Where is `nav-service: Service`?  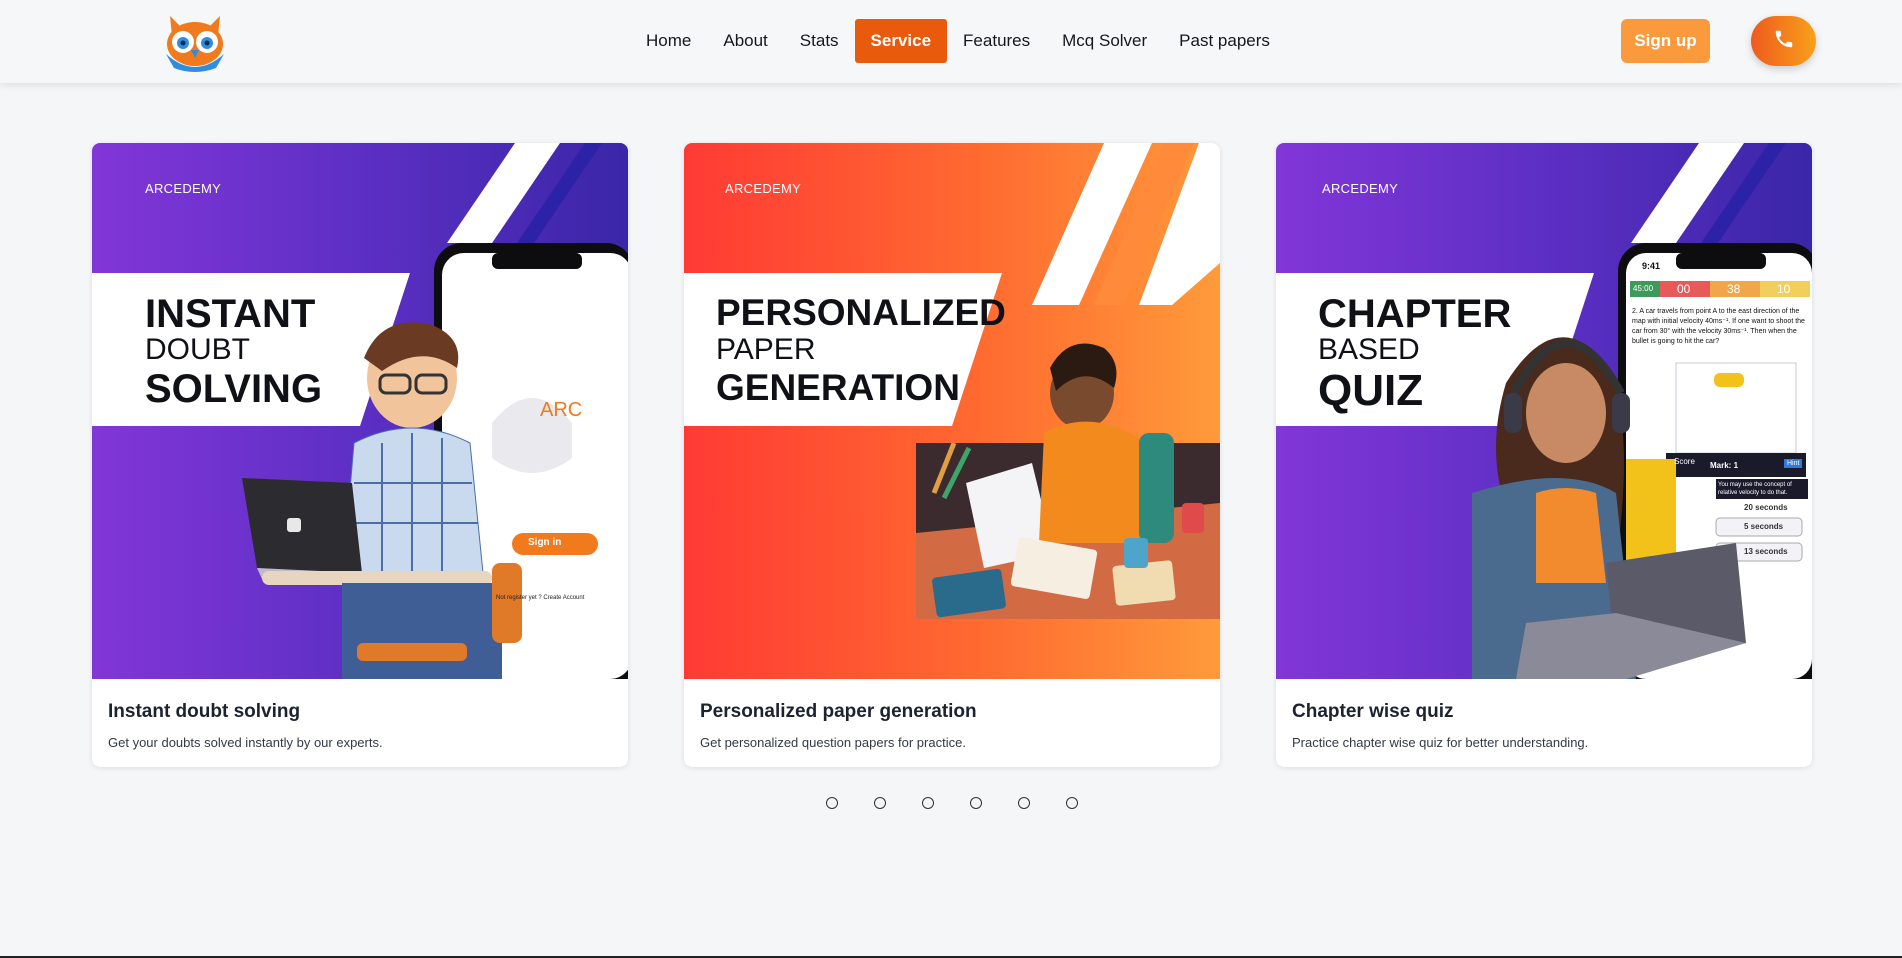 nav-service: Service is located at coordinates (901, 41).